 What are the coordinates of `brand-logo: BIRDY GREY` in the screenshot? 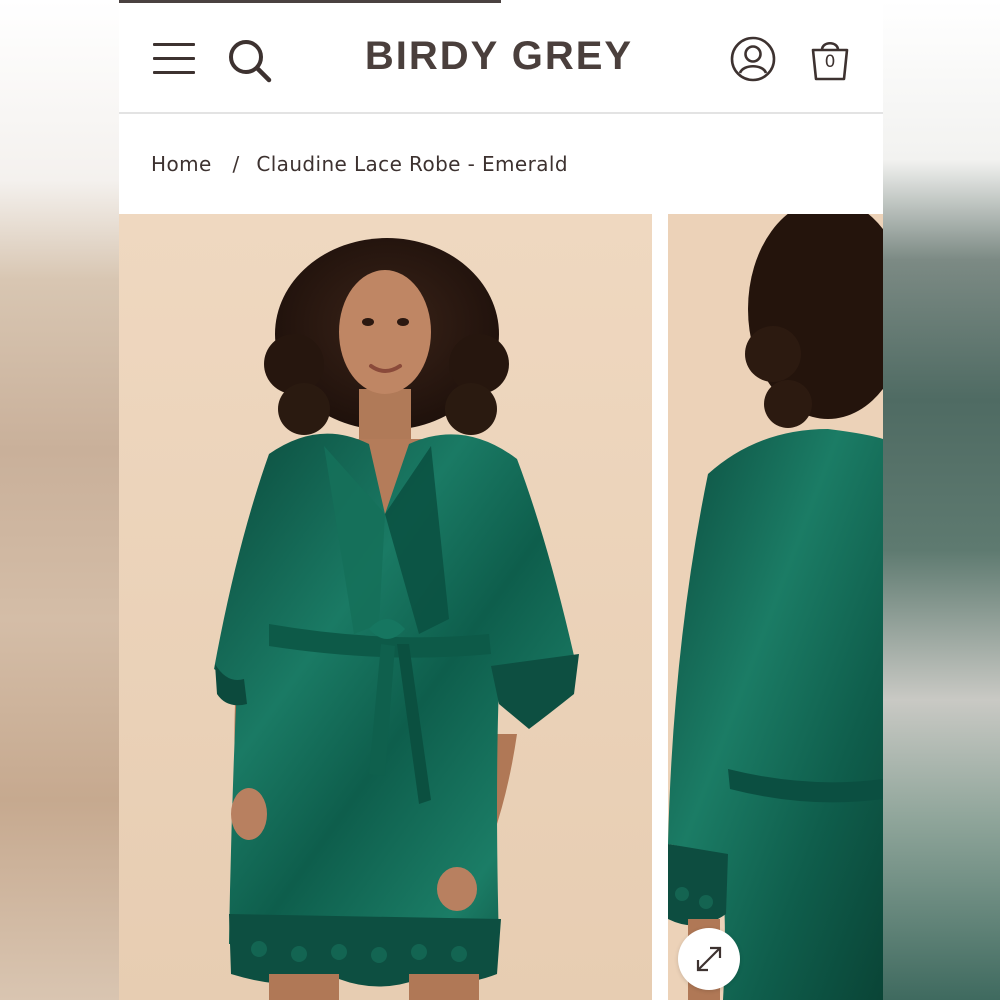 It's located at (499, 56).